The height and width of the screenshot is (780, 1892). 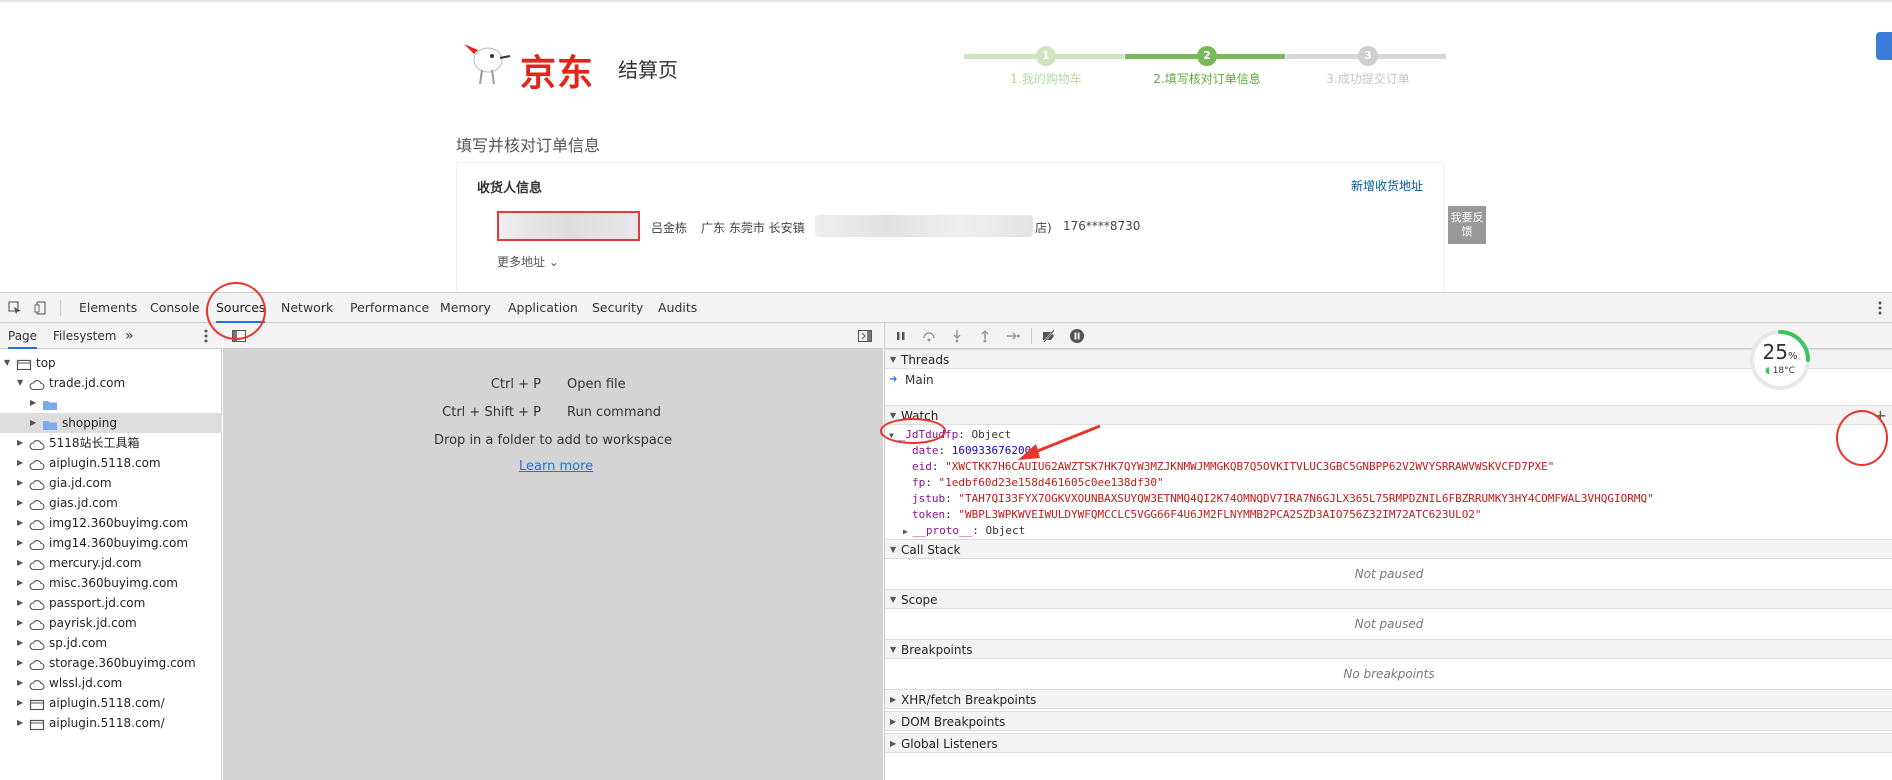 I want to click on tab-application: Application, so click(x=543, y=308).